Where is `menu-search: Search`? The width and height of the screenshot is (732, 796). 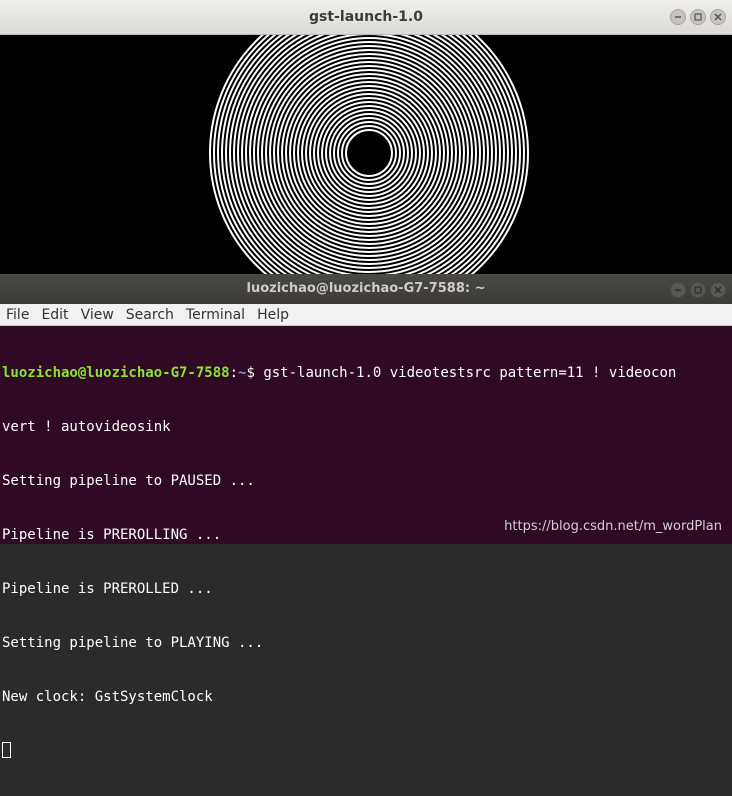
menu-search: Search is located at coordinates (150, 315).